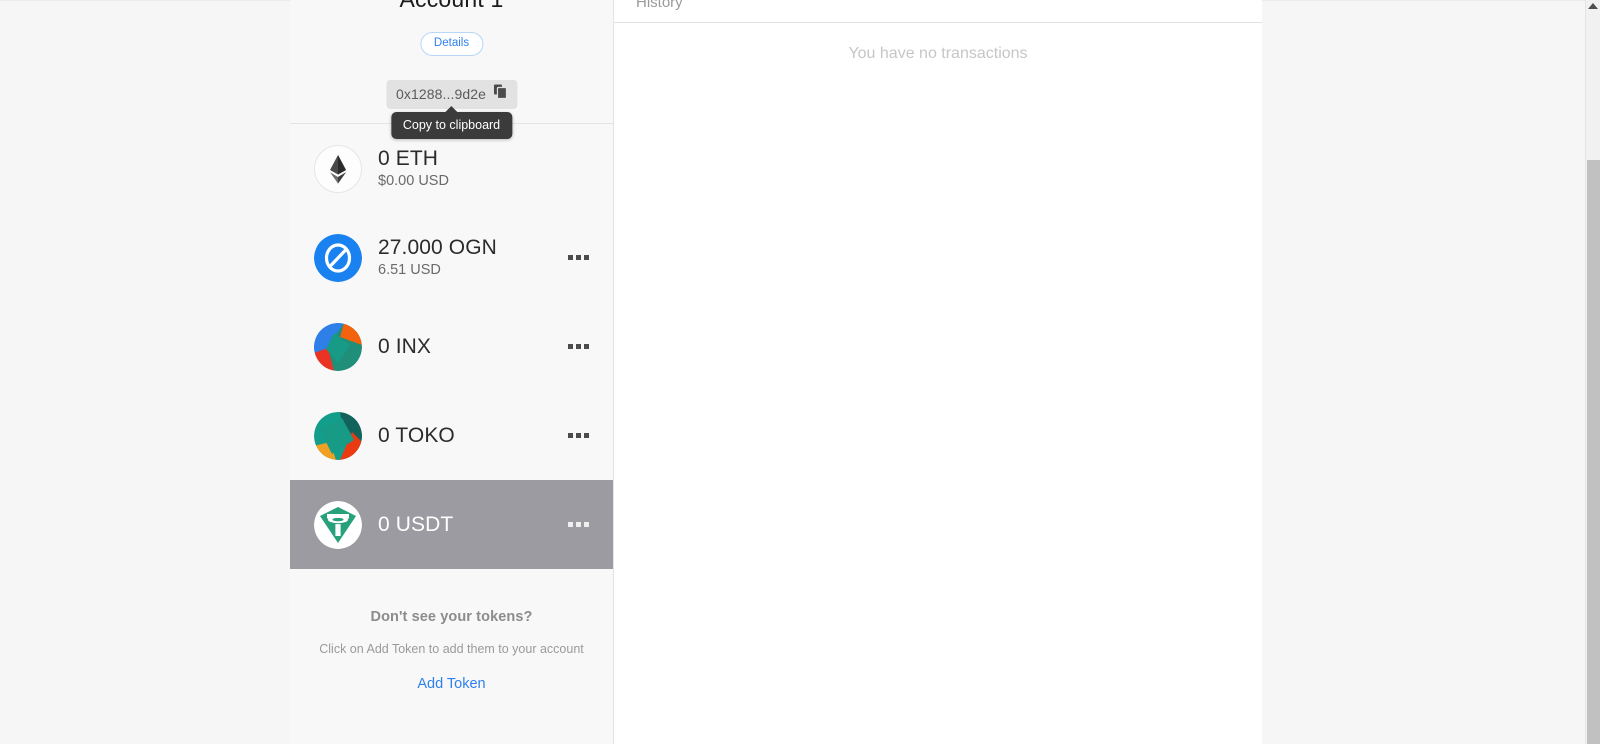 Image resolution: width=1600 pixels, height=744 pixels. Describe the element at coordinates (338, 346) in the screenshot. I see `inx-token-icon` at that location.